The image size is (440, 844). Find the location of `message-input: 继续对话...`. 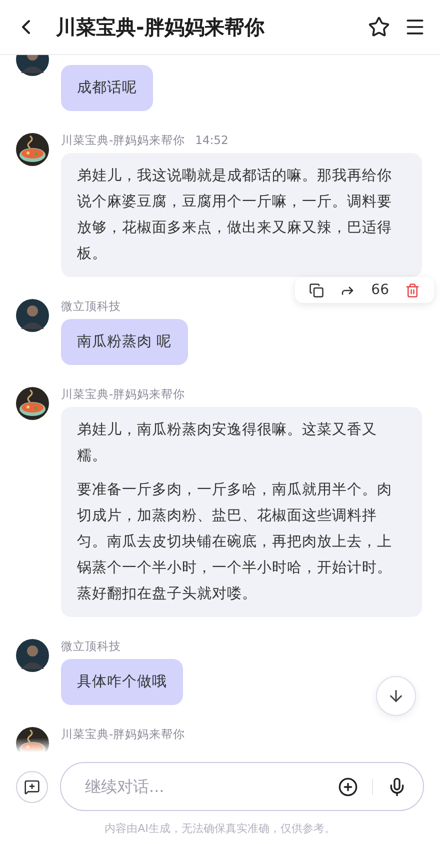

message-input: 继续对话... is located at coordinates (203, 786).